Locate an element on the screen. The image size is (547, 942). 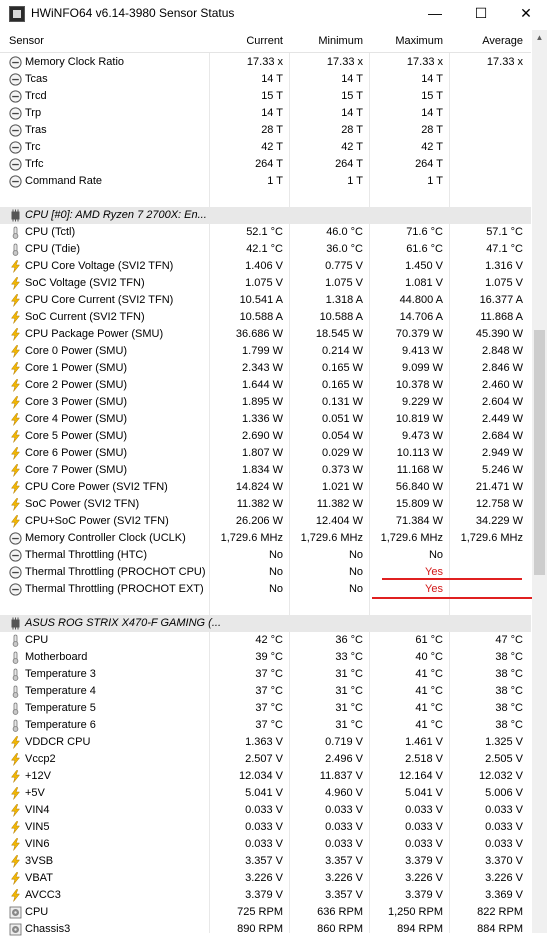
sensor-row: AVCC3 3.379 V 3.357 V 3.379 V 3.369 V is located at coordinates (265, 895).